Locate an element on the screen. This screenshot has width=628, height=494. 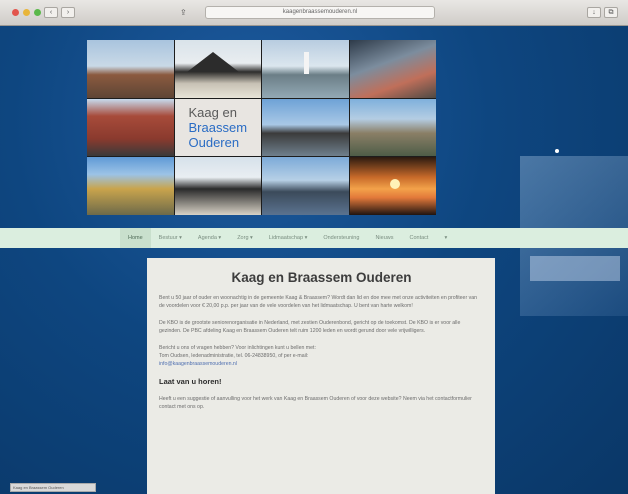
menu-item-lidmaatschap: Lidmaatschap ▾ is located at coordinates (288, 238).